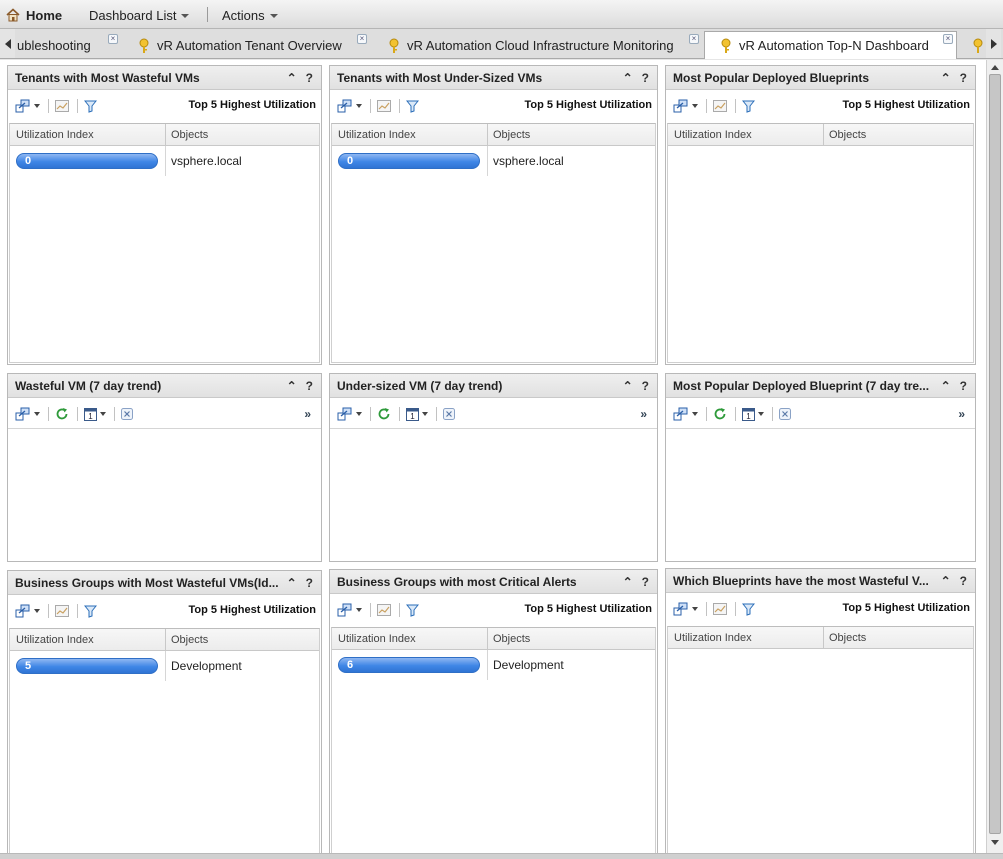 The image size is (1003, 859). Describe the element at coordinates (995, 67) in the screenshot. I see `scroll-up-icon` at that location.